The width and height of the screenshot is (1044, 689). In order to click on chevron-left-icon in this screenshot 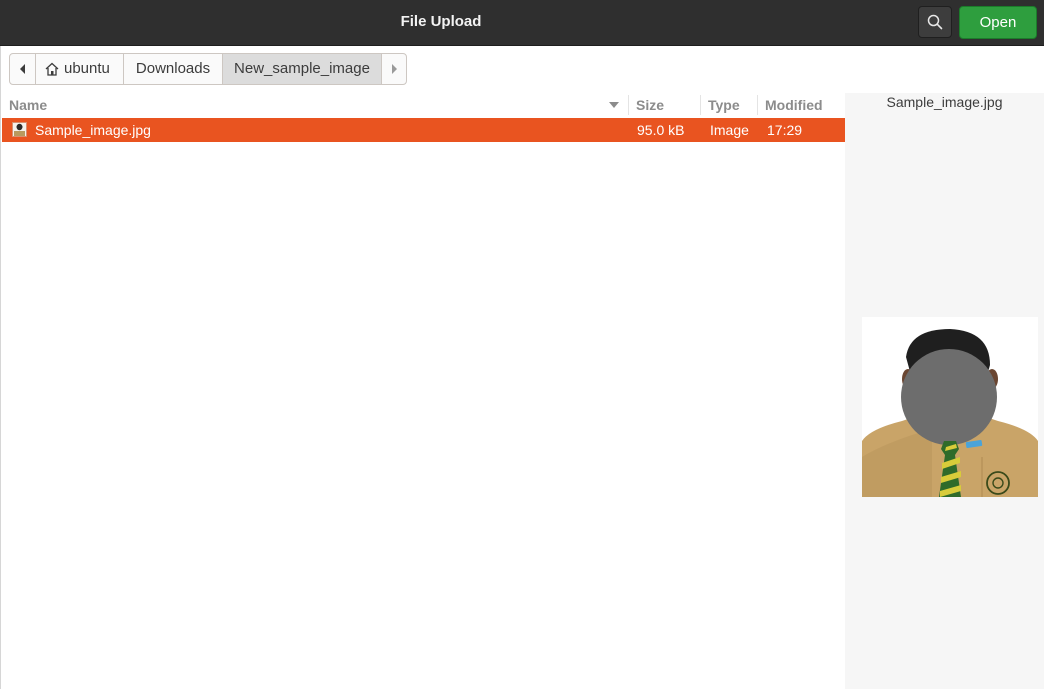, I will do `click(22, 69)`.